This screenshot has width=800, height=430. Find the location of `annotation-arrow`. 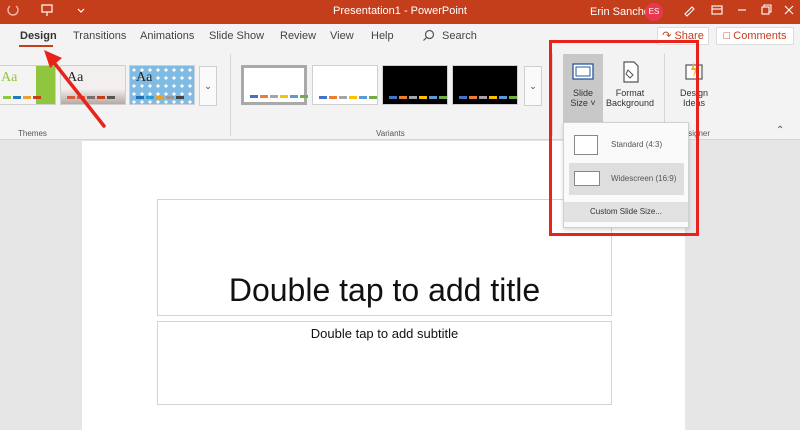

annotation-arrow is located at coordinates (75, 89).